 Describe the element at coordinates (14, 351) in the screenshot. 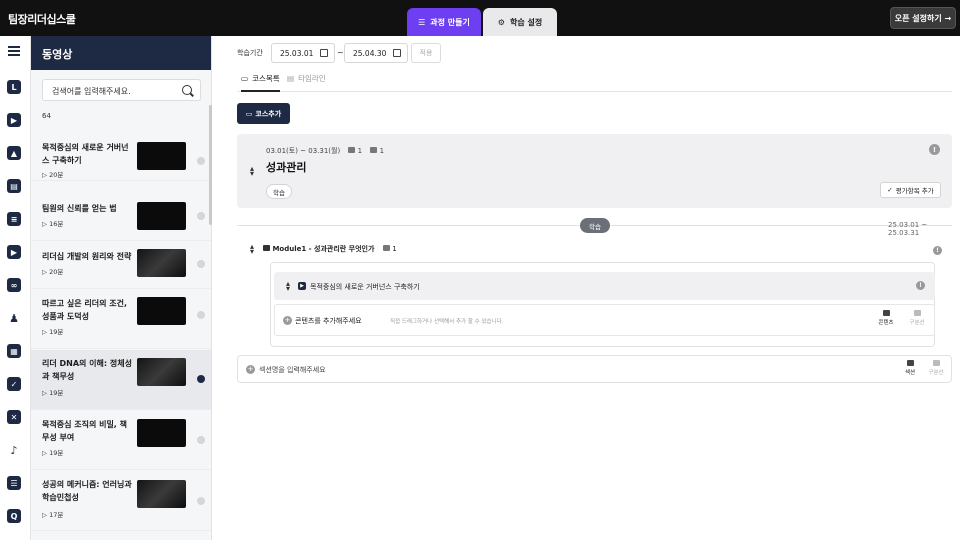

I see `calendar-icon: ▦` at that location.